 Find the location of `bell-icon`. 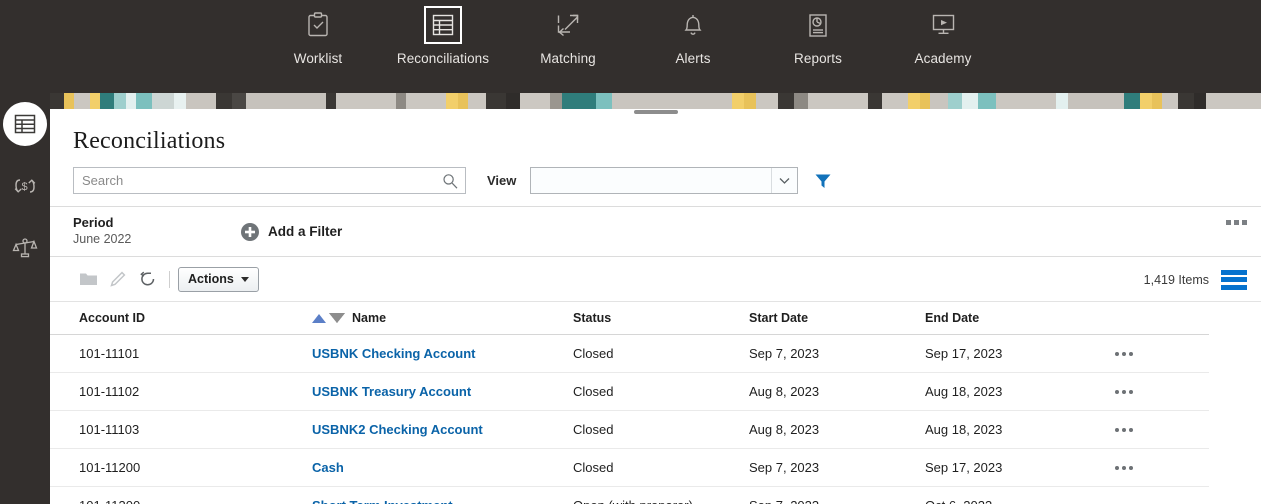

bell-icon is located at coordinates (693, 25).